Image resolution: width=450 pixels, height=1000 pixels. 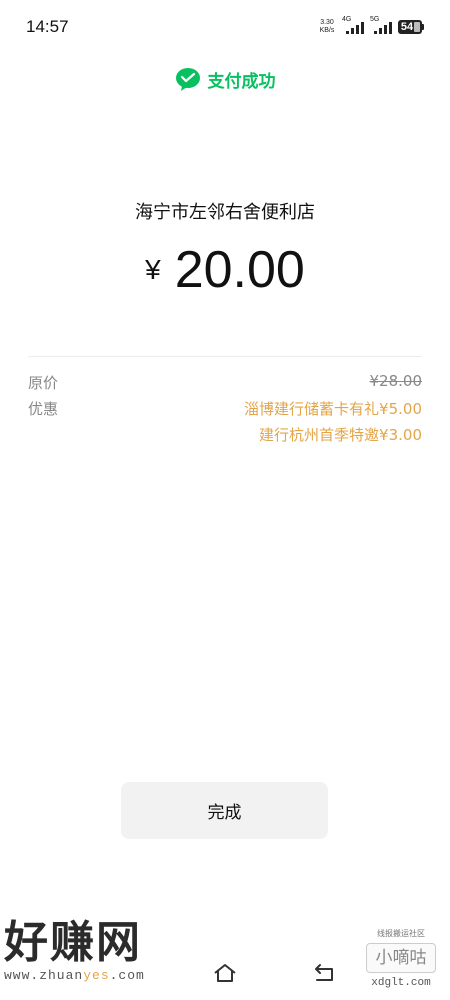 I want to click on watermark-url: www.zhuanyes.com, so click(x=104, y=975).